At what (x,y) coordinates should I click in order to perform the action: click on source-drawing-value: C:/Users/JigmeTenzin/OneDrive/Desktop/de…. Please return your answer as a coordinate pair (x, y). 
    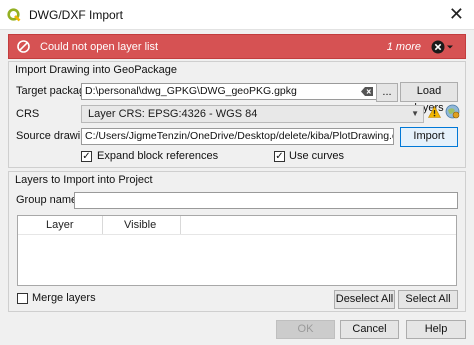
    Looking at the image, I should click on (239, 136).